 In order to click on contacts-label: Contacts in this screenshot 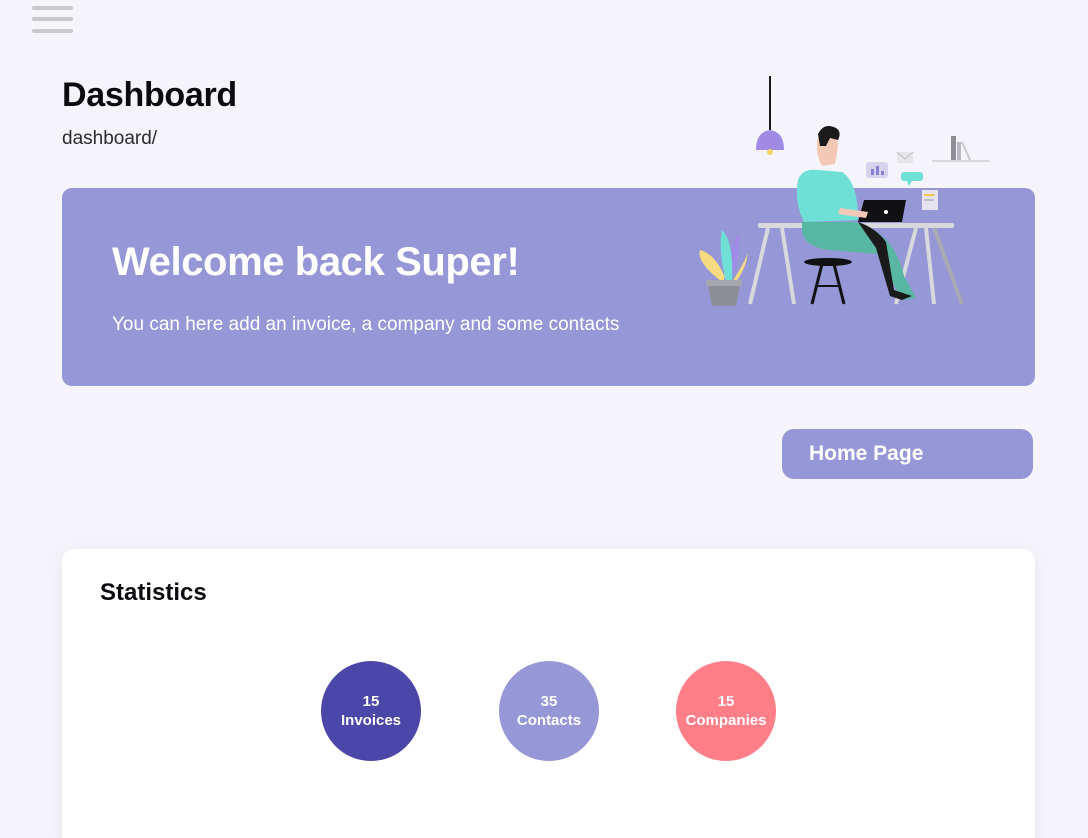, I will do `click(549, 720)`.